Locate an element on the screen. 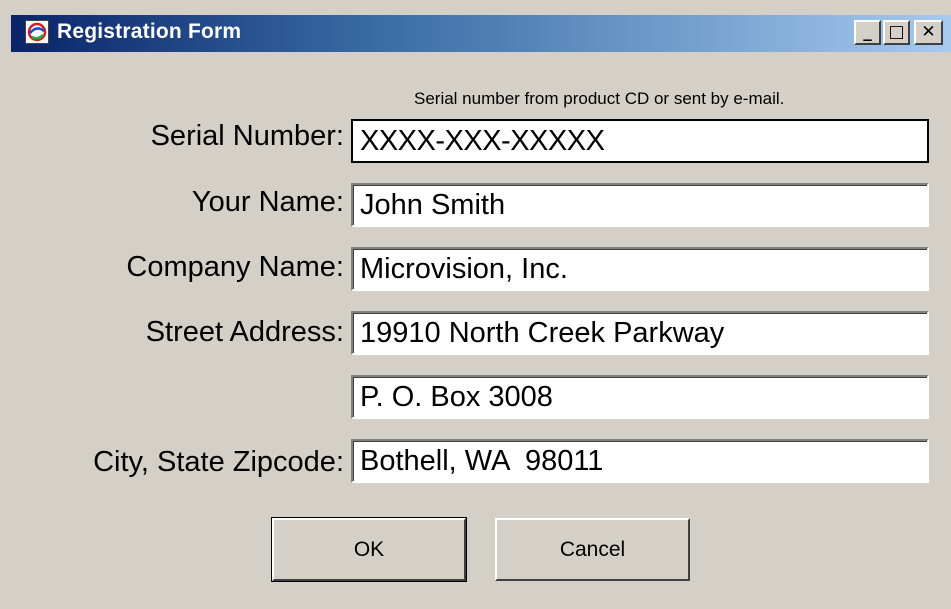 This screenshot has height=609, width=951. maximize-icon: □ is located at coordinates (896, 32).